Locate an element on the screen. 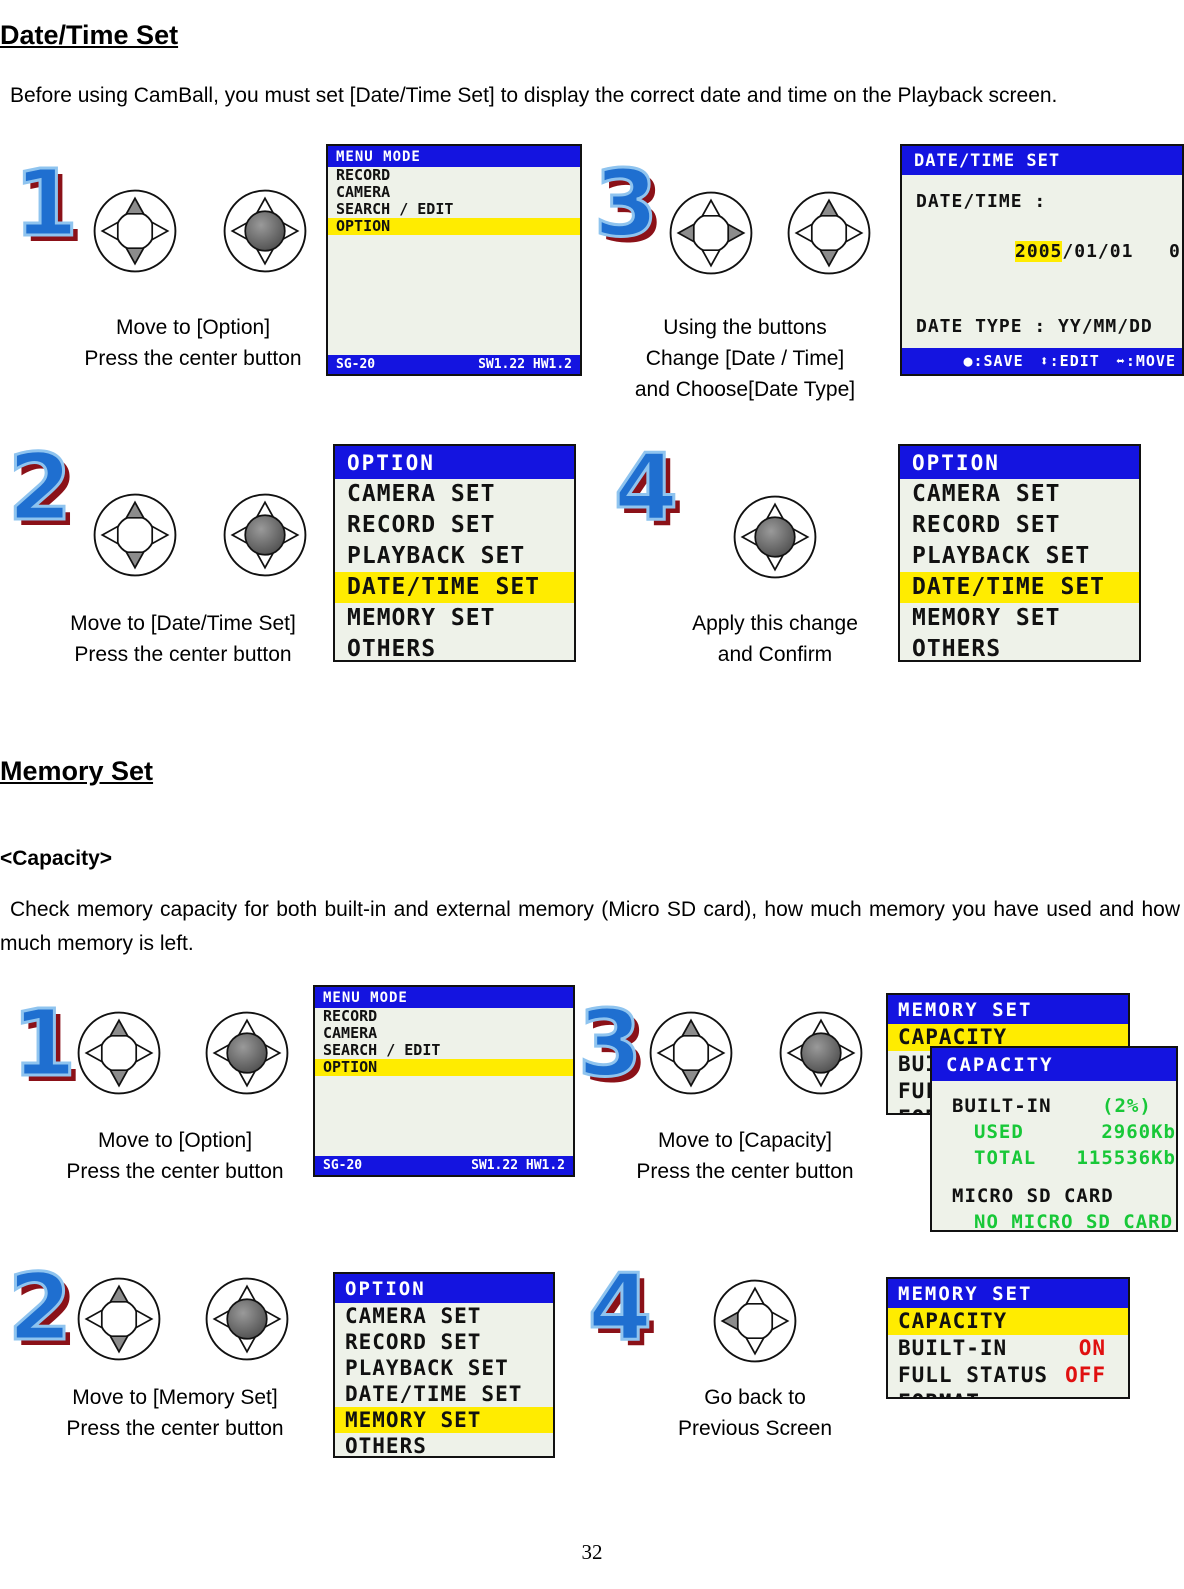  dpad-left-icon-m4 is located at coordinates (755, 1321).